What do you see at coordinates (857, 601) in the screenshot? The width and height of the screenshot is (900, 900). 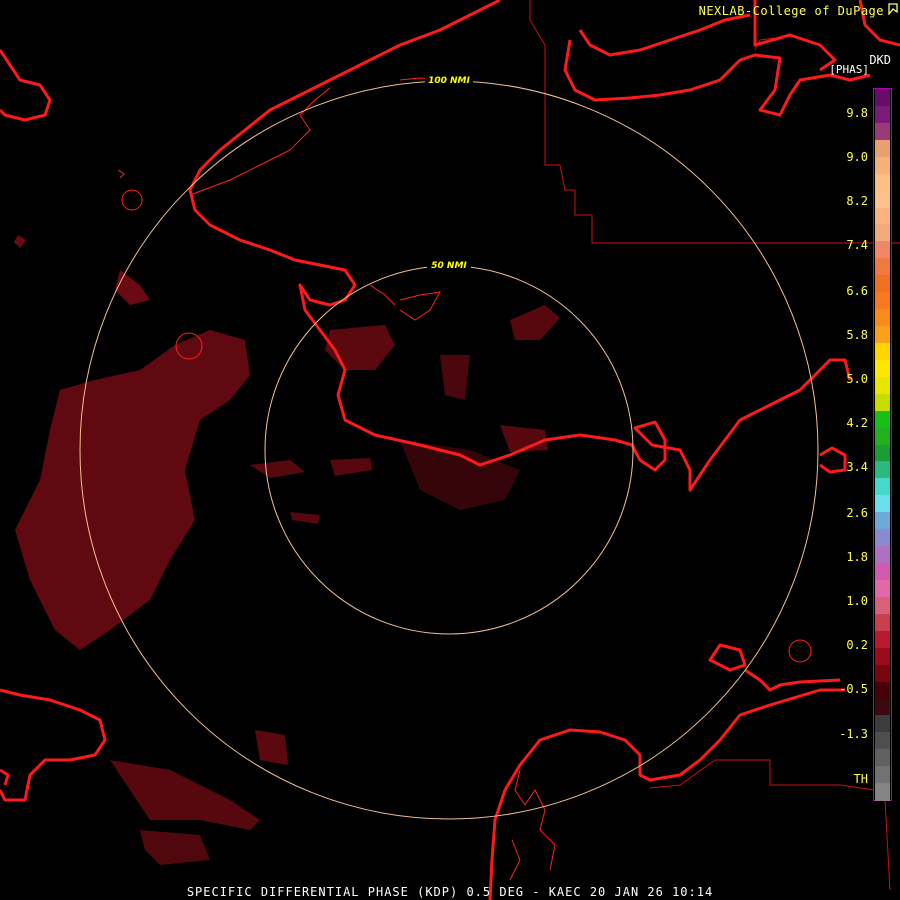 I see `color-scale-tick-label: 1.0` at bounding box center [857, 601].